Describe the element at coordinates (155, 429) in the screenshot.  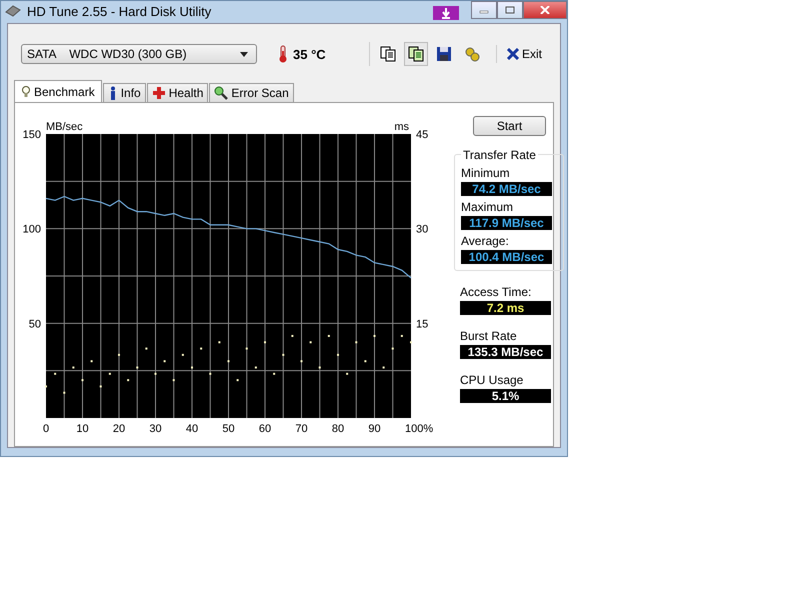
I see `x-tick-label: 30` at that location.